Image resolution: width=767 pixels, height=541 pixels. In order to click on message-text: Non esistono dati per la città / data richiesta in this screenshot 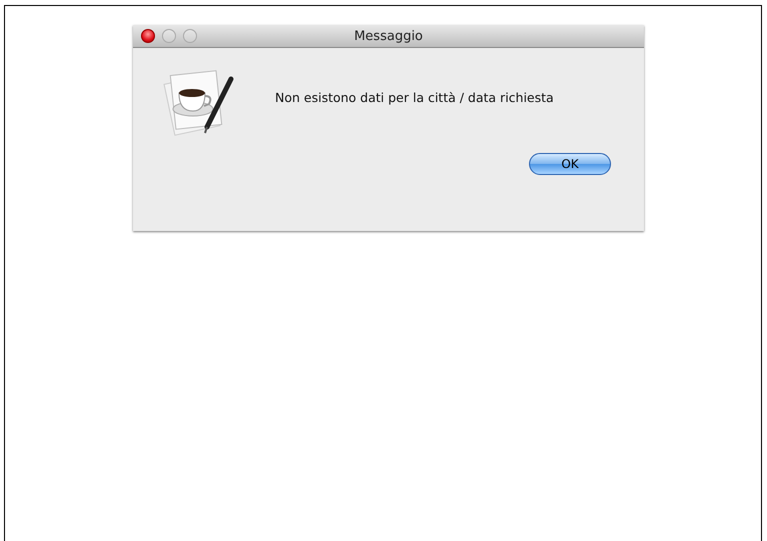, I will do `click(414, 97)`.